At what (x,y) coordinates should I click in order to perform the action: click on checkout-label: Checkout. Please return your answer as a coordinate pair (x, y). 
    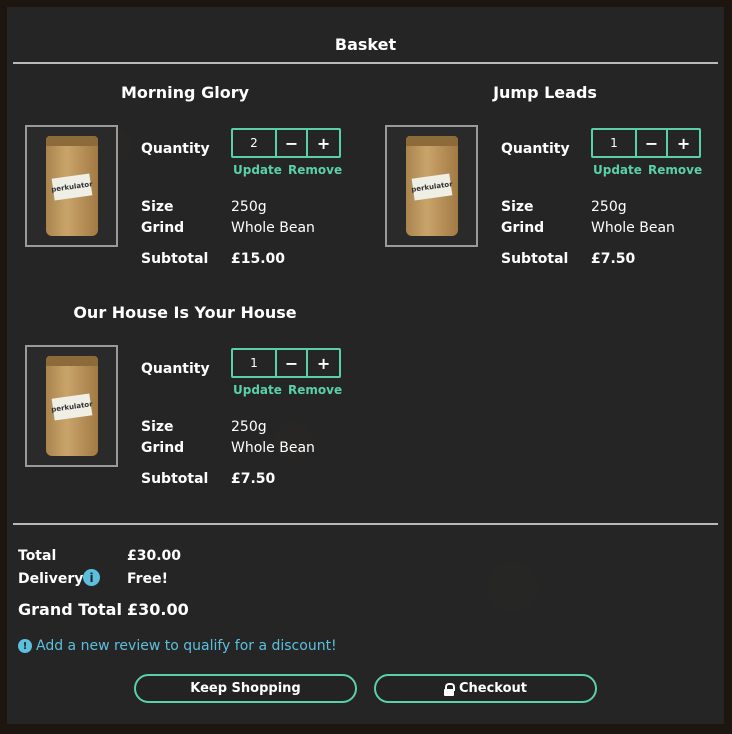
    Looking at the image, I should click on (492, 688).